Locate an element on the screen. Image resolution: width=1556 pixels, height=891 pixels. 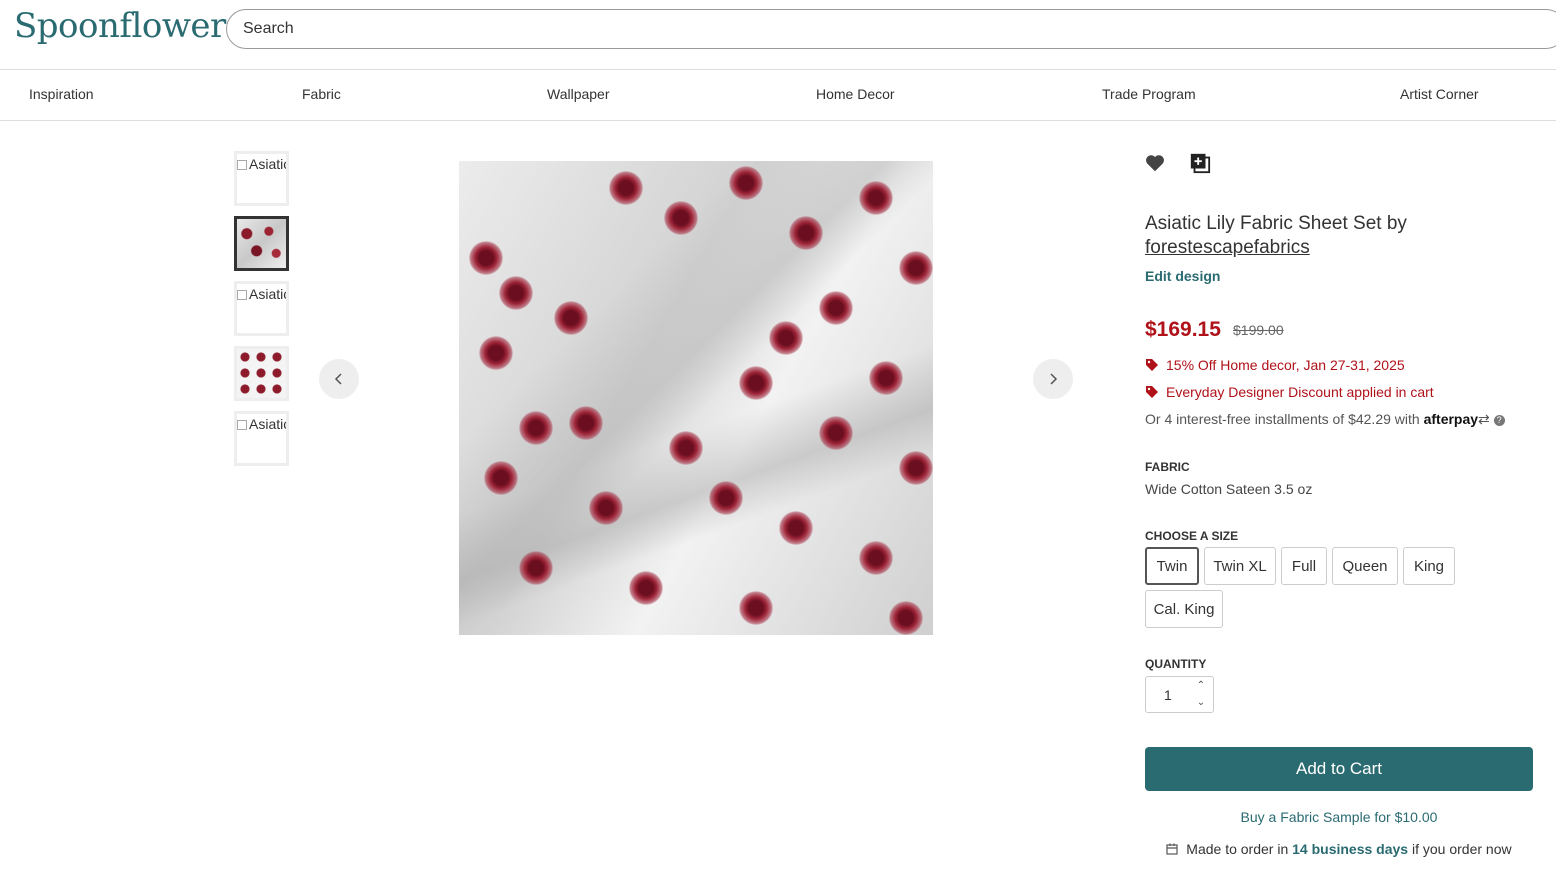
original-price: $199.00 is located at coordinates (1258, 330).